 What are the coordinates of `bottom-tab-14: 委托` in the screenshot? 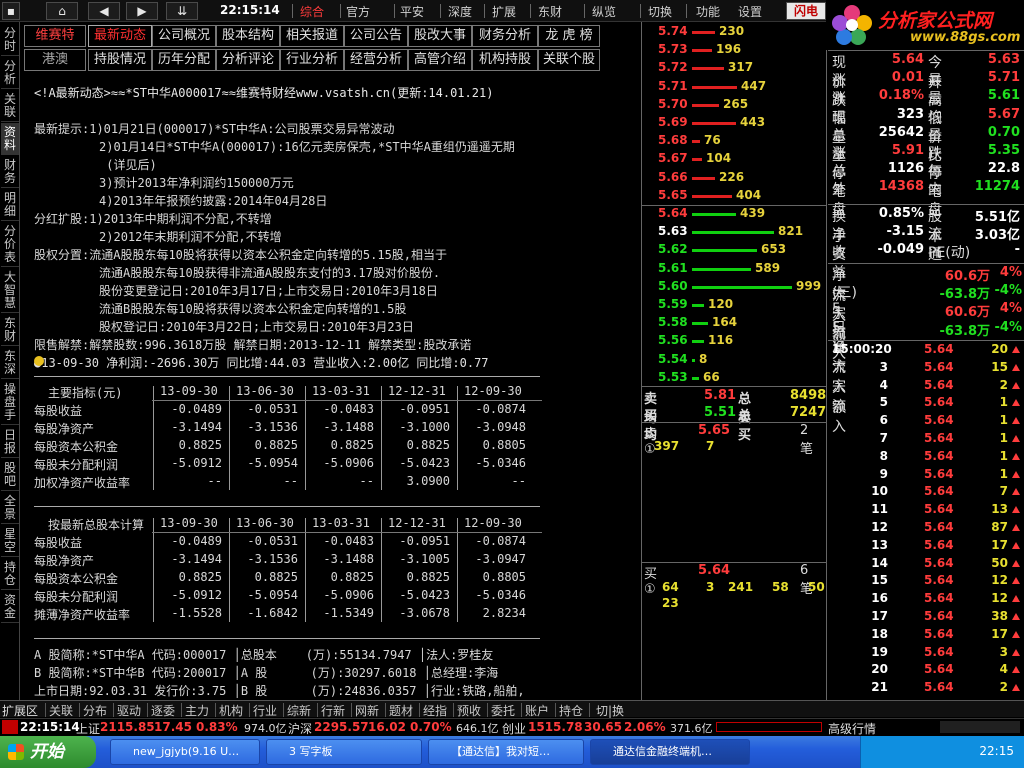 It's located at (503, 710).